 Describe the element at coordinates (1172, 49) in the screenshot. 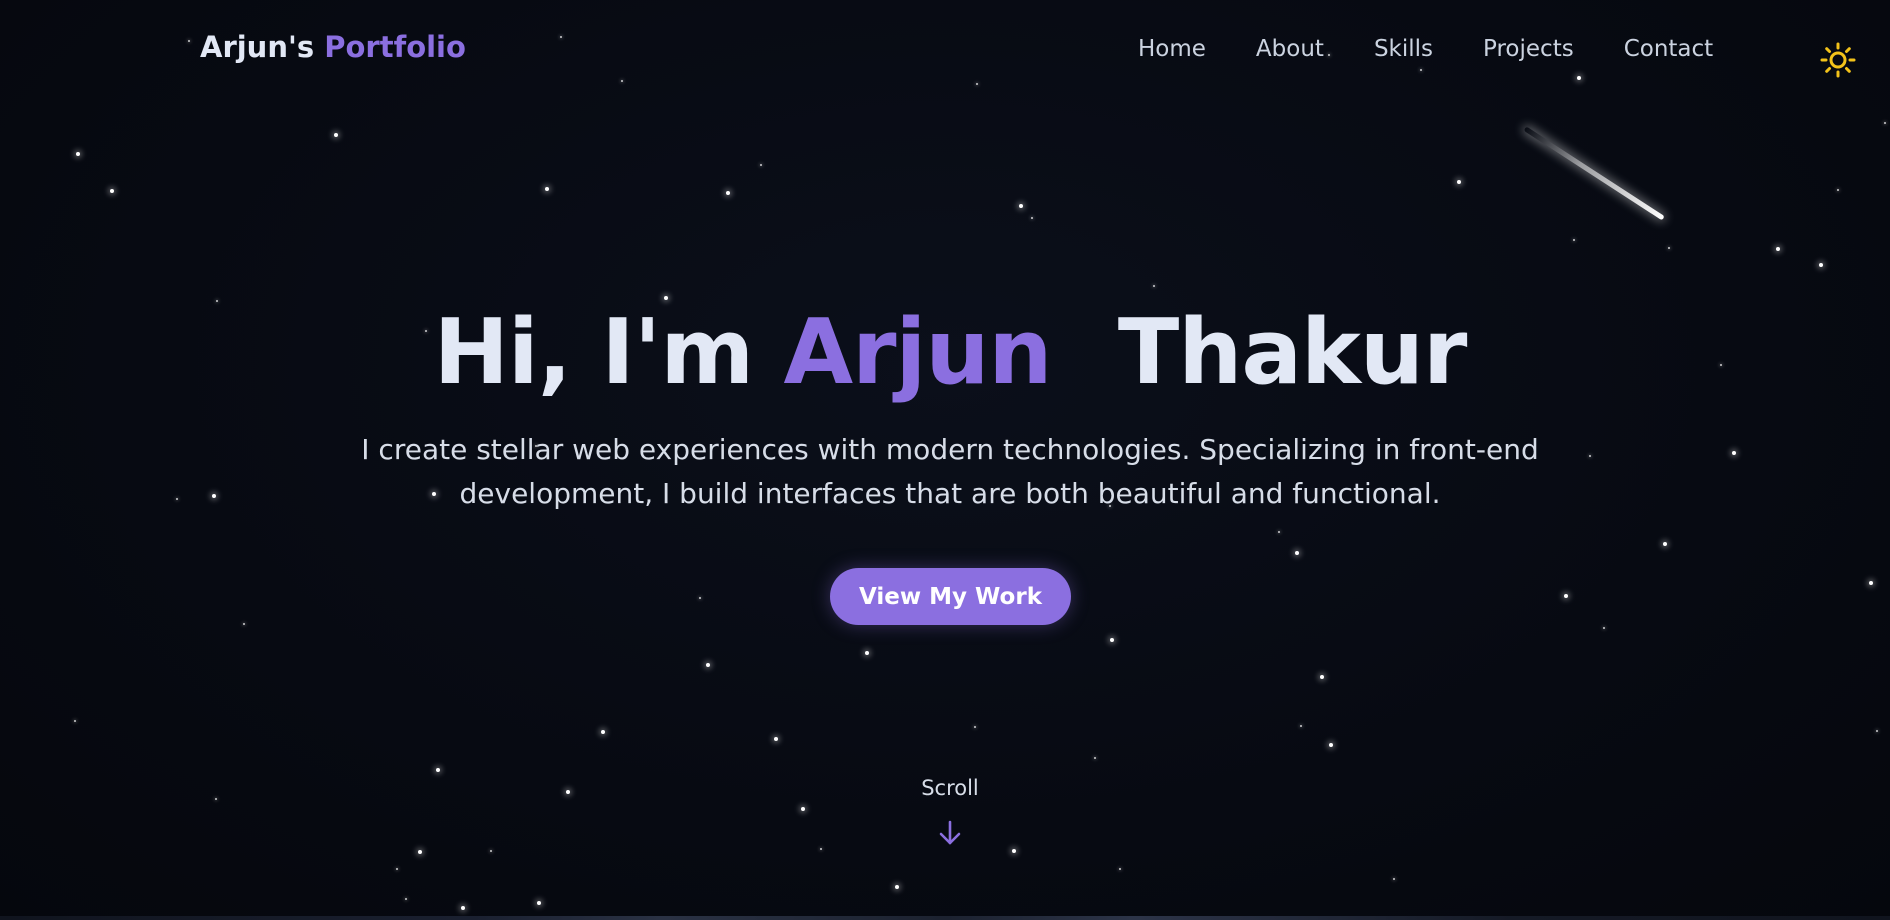

I see `nav-link-home: Home` at that location.